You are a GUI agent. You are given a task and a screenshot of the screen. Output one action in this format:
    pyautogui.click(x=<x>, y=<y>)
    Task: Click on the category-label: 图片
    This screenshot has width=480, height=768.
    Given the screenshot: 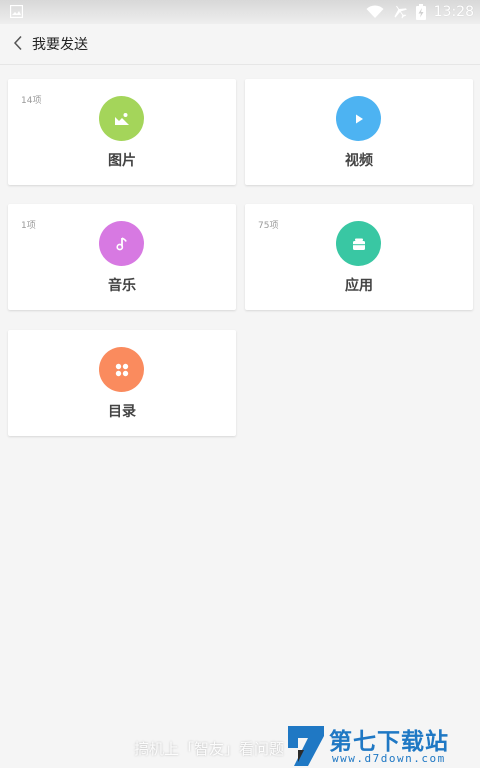 What is the action you would take?
    pyautogui.click(x=122, y=161)
    